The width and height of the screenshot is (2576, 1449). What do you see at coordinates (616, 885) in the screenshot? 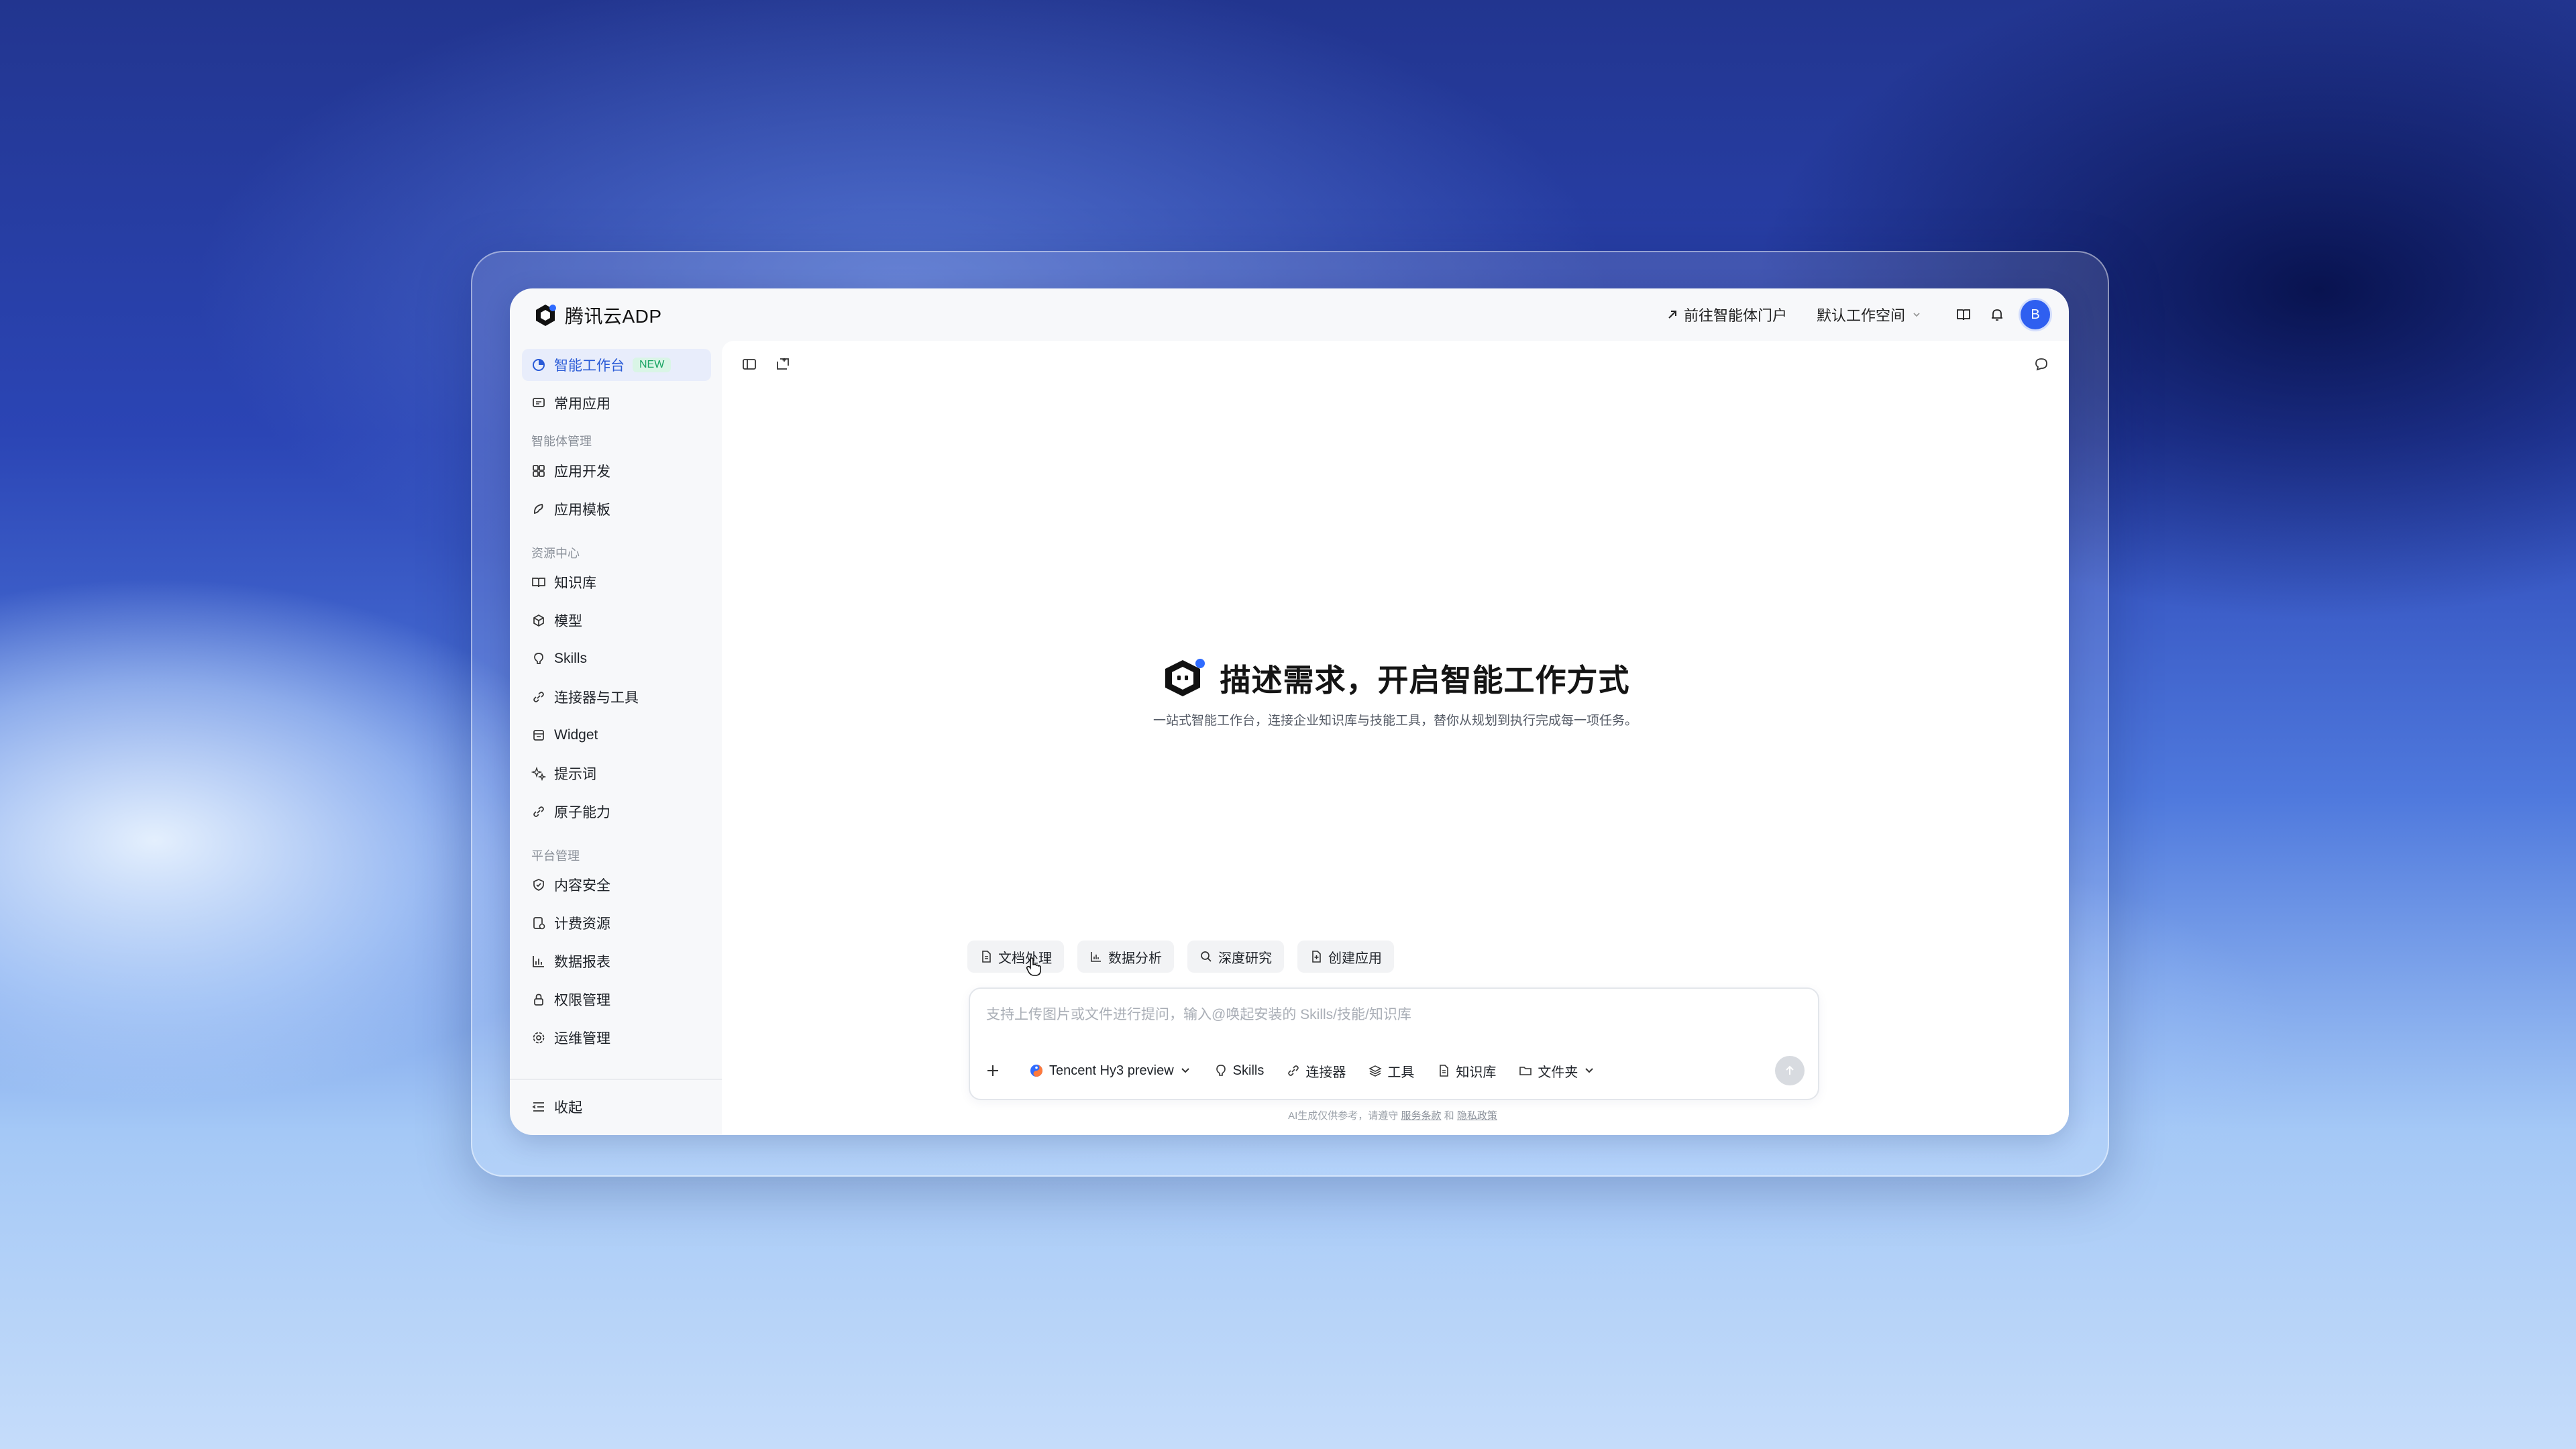
I see `sidebar-item-content-security: 内容安全` at bounding box center [616, 885].